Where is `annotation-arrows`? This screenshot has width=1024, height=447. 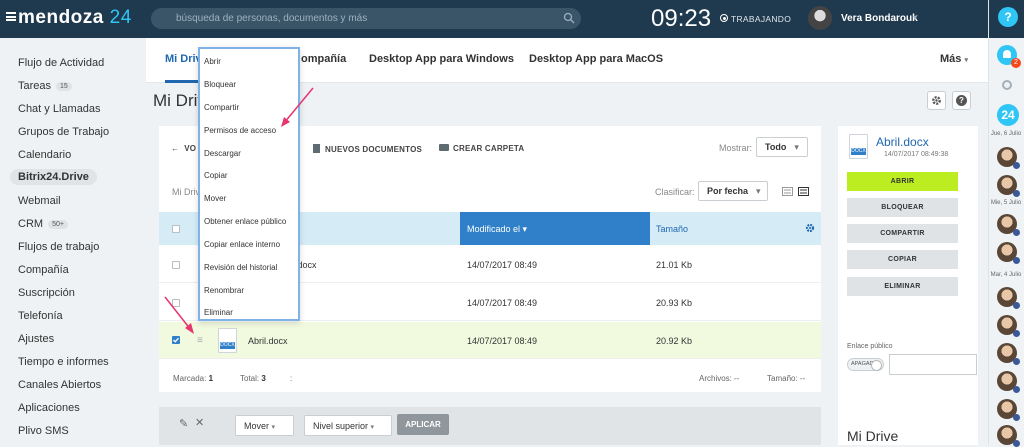 annotation-arrows is located at coordinates (239, 210).